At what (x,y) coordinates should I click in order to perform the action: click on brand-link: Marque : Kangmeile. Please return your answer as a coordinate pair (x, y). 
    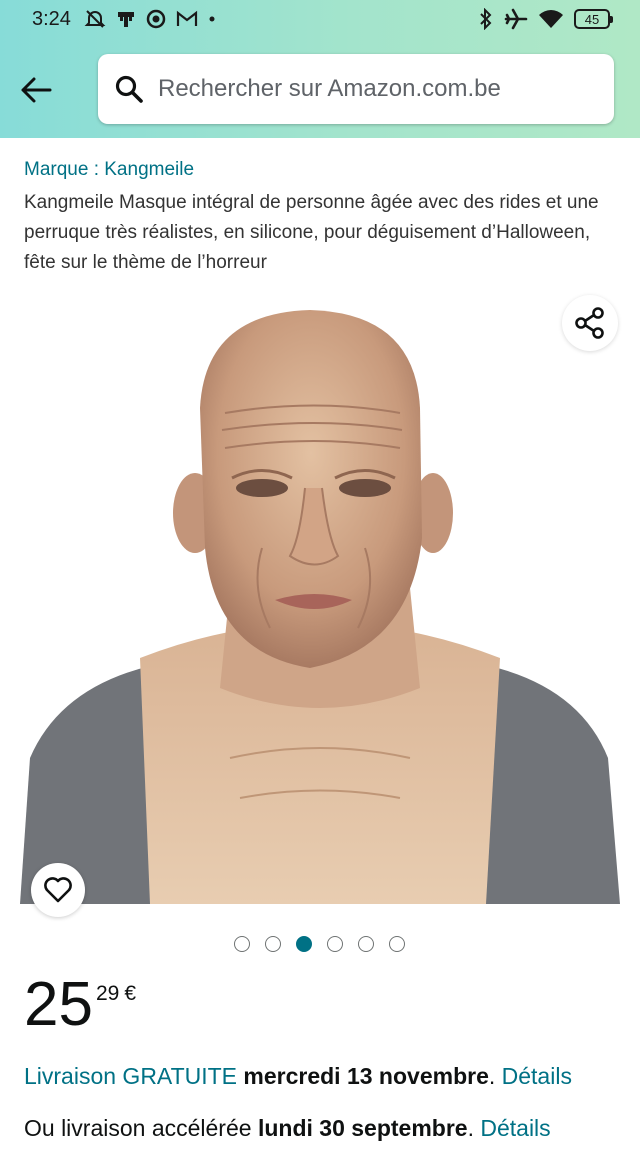
    Looking at the image, I should click on (109, 170).